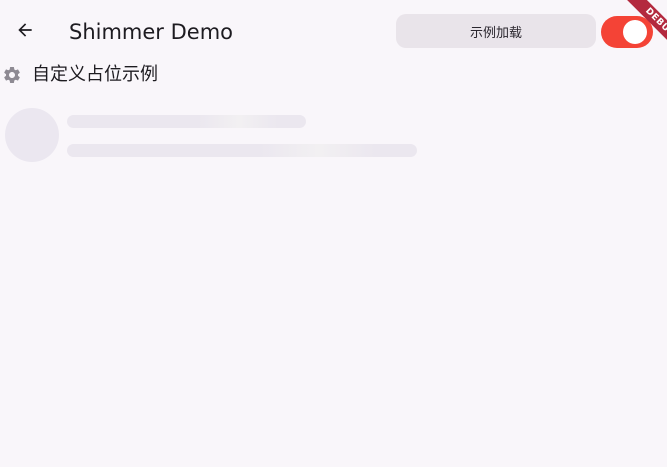  I want to click on arrow-left-icon, so click(25, 32).